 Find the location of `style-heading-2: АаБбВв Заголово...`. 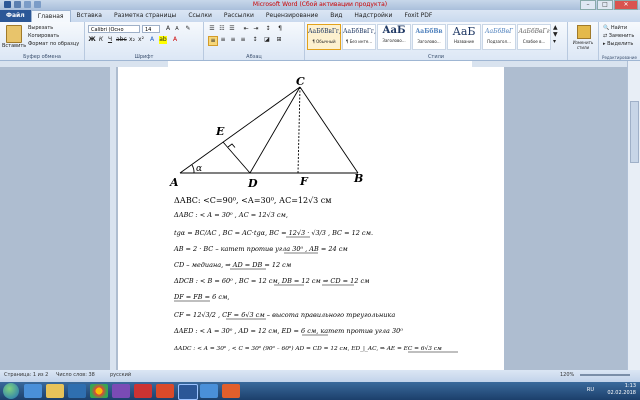

style-heading-2: АаБбВв Заголово... is located at coordinates (429, 37).